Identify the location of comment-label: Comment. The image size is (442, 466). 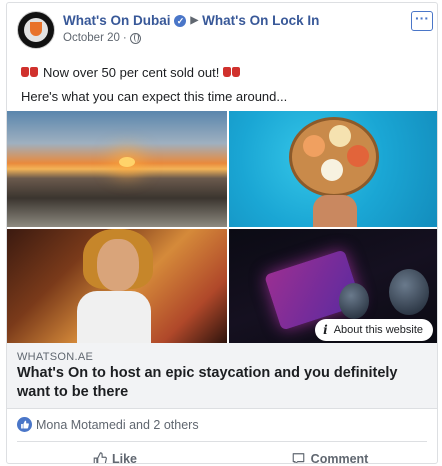
(339, 458).